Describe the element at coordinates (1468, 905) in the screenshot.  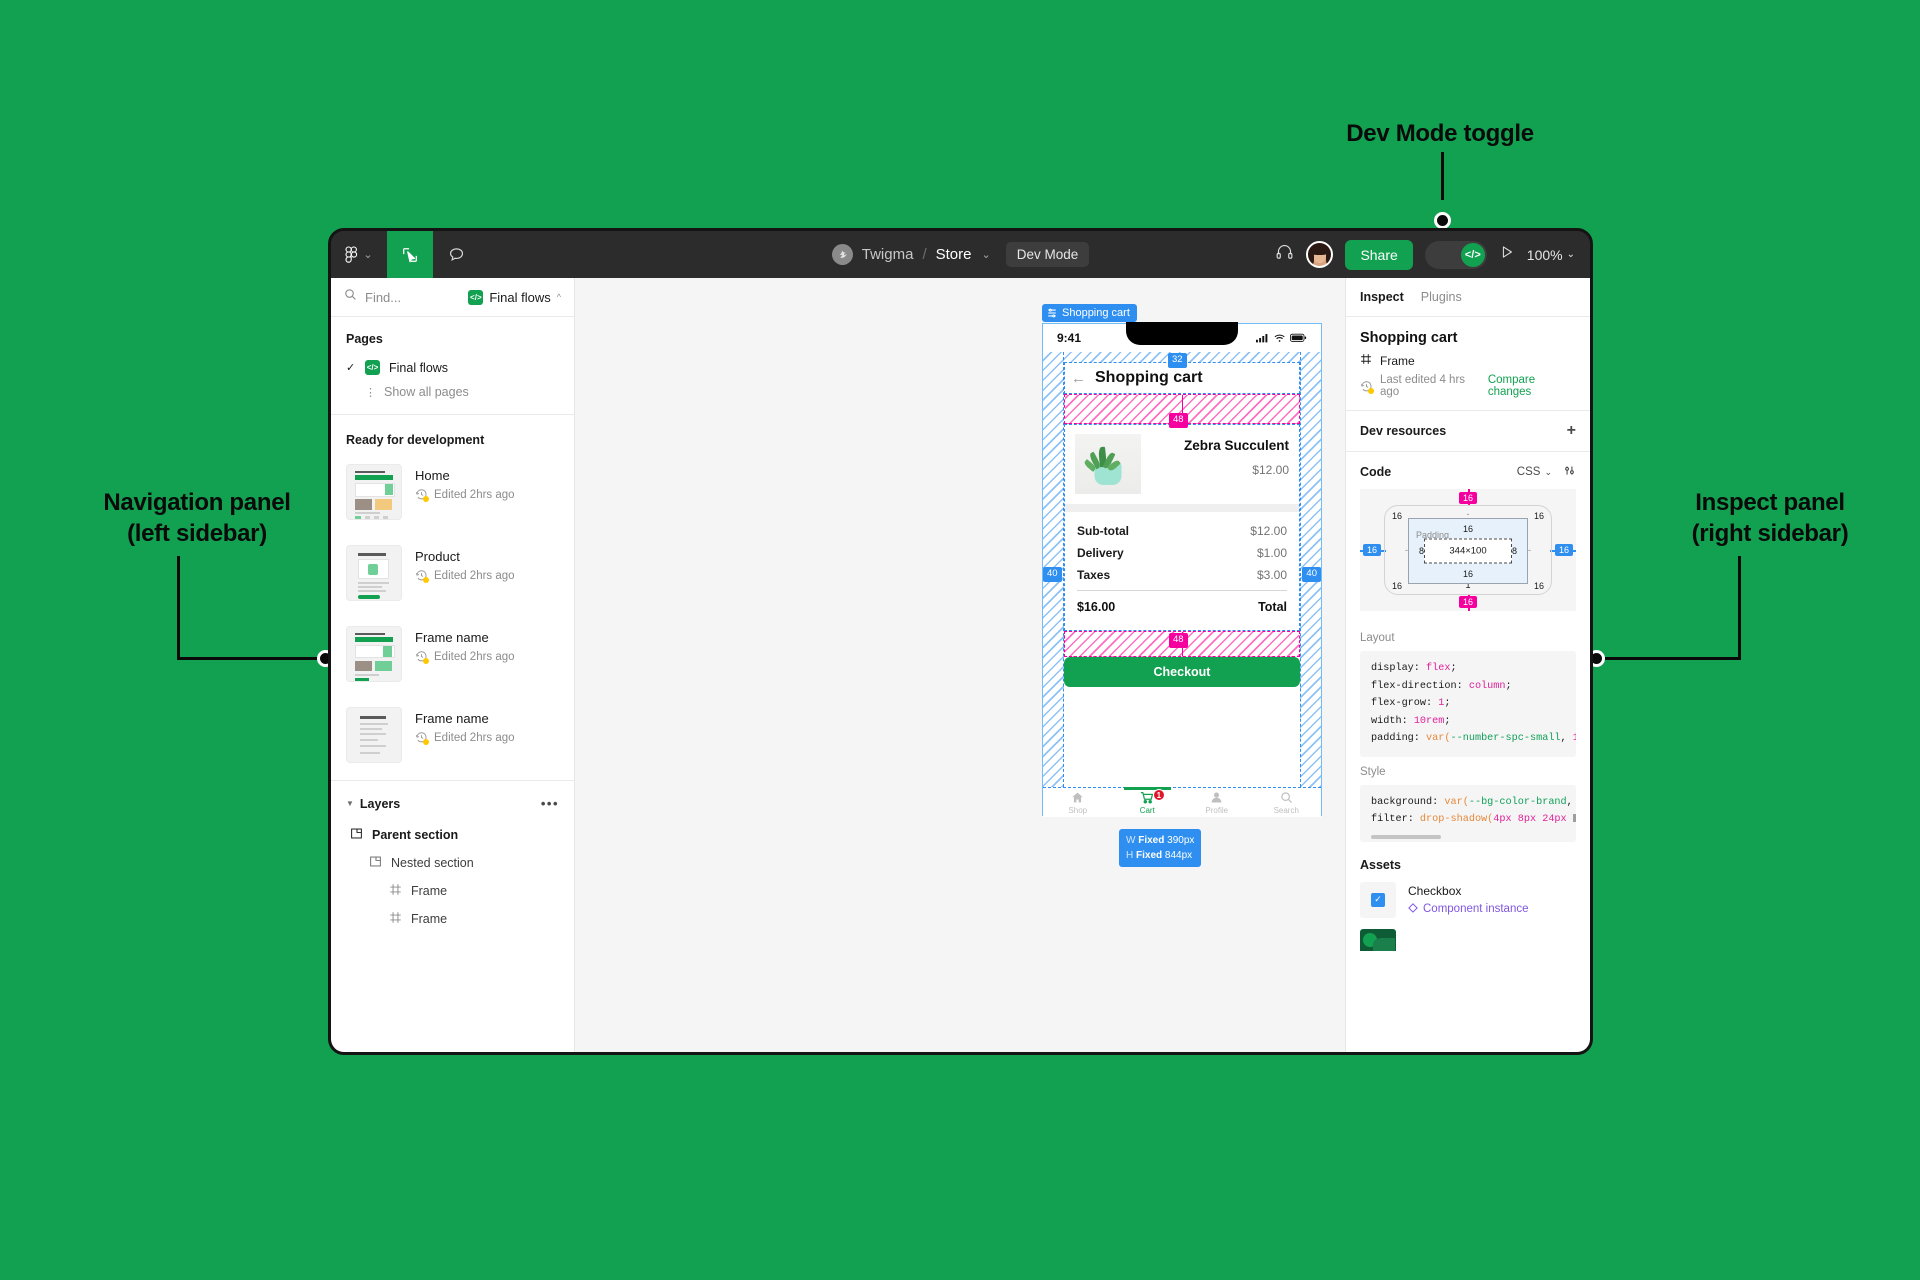
I see `asset-item: ✓ Checkbox Component instance` at that location.